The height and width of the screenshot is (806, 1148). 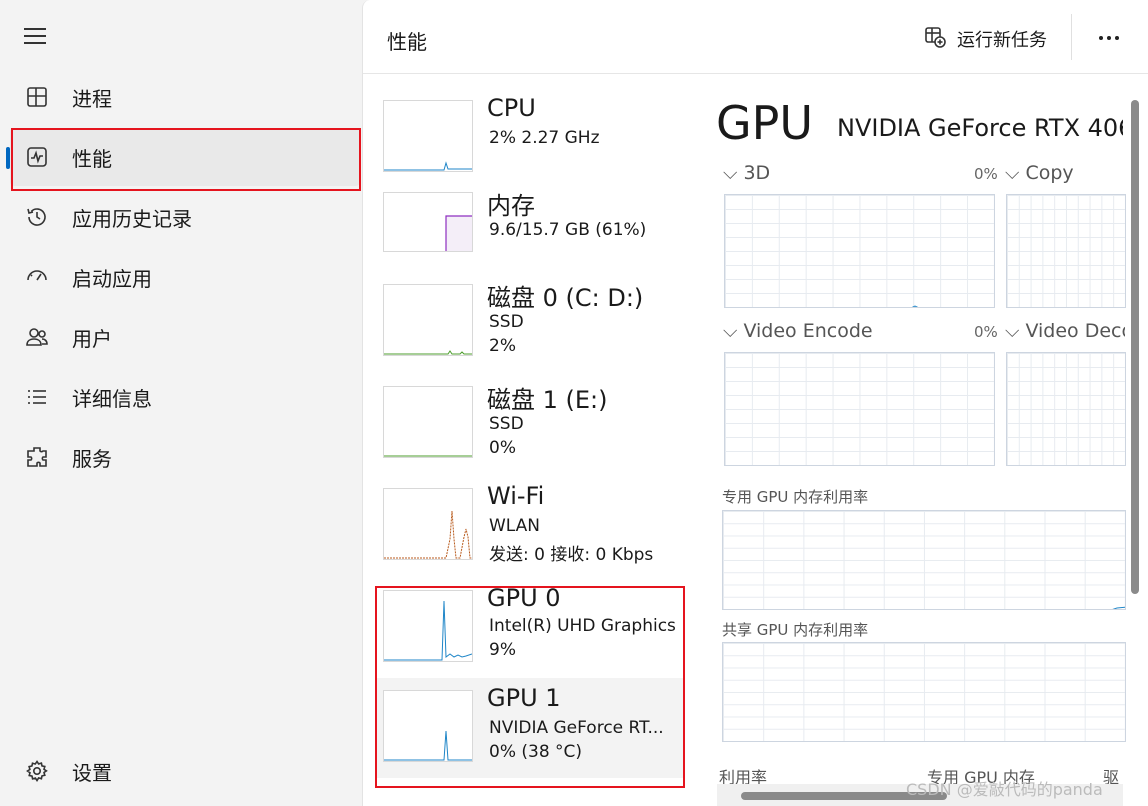 I want to click on sidebar-item-performance: 性能, so click(x=183, y=157).